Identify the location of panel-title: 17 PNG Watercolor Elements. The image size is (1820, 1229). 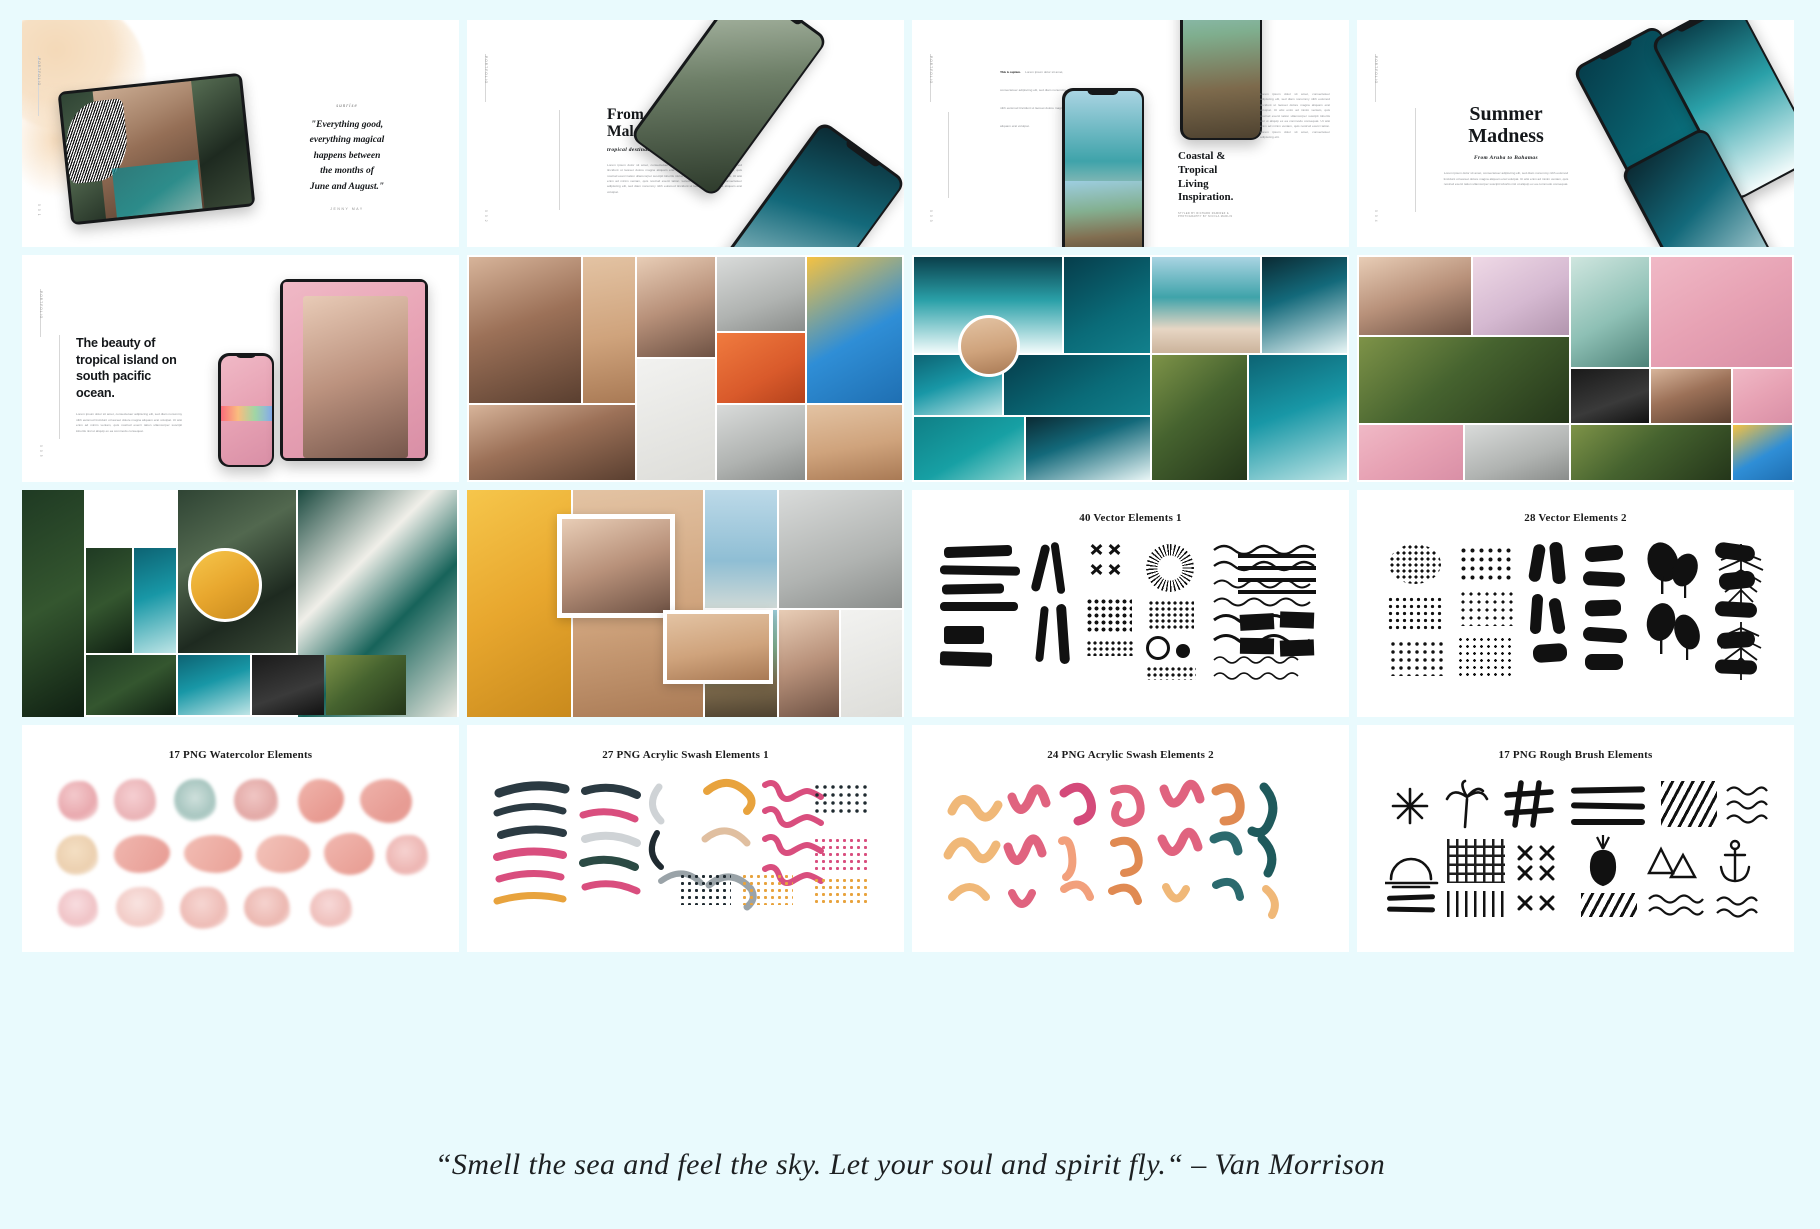
(240, 755).